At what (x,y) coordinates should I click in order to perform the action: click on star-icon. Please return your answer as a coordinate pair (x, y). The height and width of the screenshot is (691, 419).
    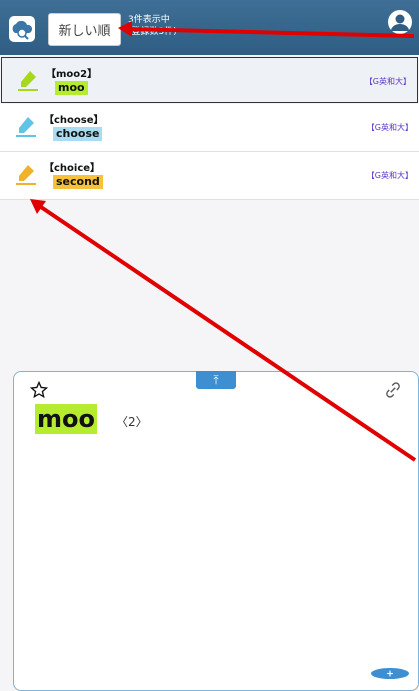
    Looking at the image, I should click on (39, 390).